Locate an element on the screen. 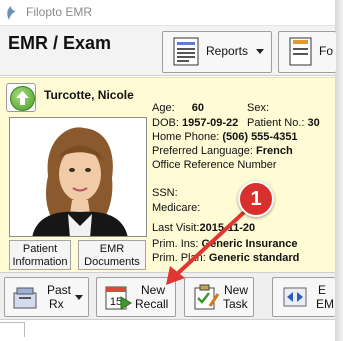 Image resolution: width=343 pixels, height=341 pixels. prim-plan-field: Prim. Plan: Generic standard is located at coordinates (225, 258).